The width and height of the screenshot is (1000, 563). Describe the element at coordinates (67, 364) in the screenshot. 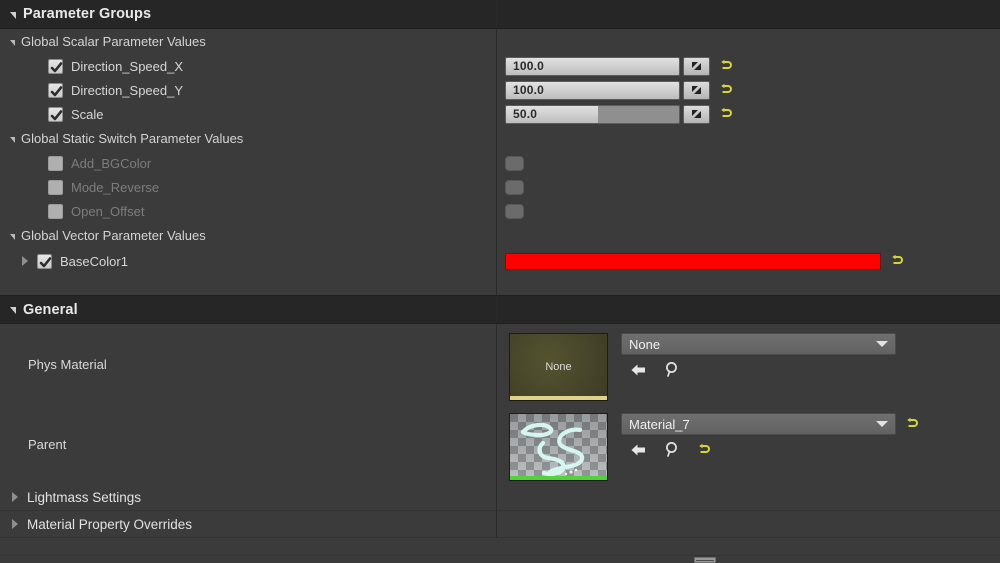

I see `property-label: Phys Material` at that location.